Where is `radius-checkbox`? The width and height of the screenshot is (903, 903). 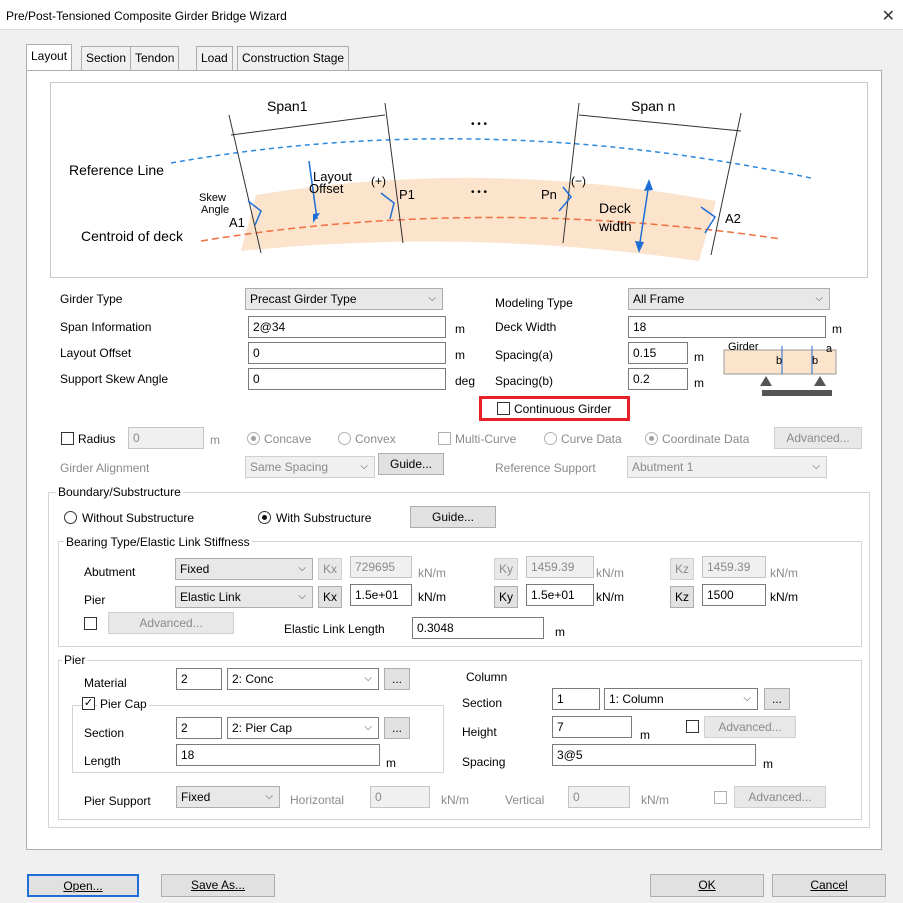
radius-checkbox is located at coordinates (67, 438).